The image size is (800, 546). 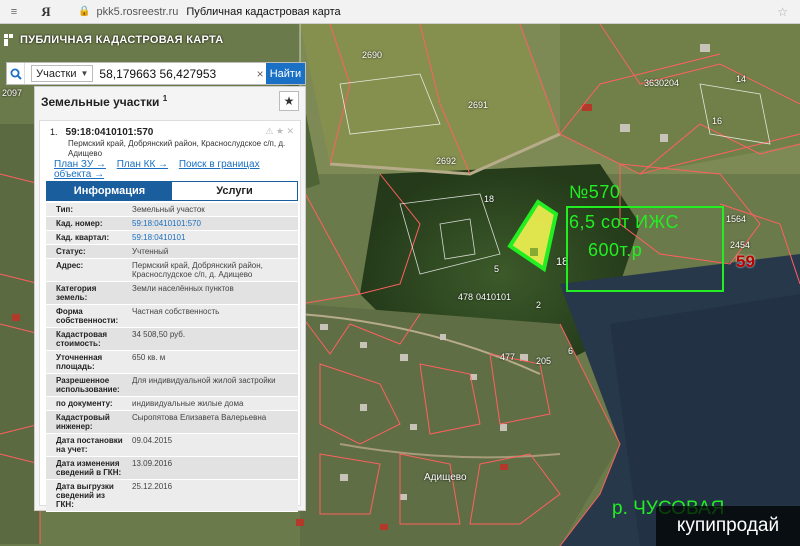 I want to click on attribute-value: 59:18:0410101, so click(x=213, y=237).